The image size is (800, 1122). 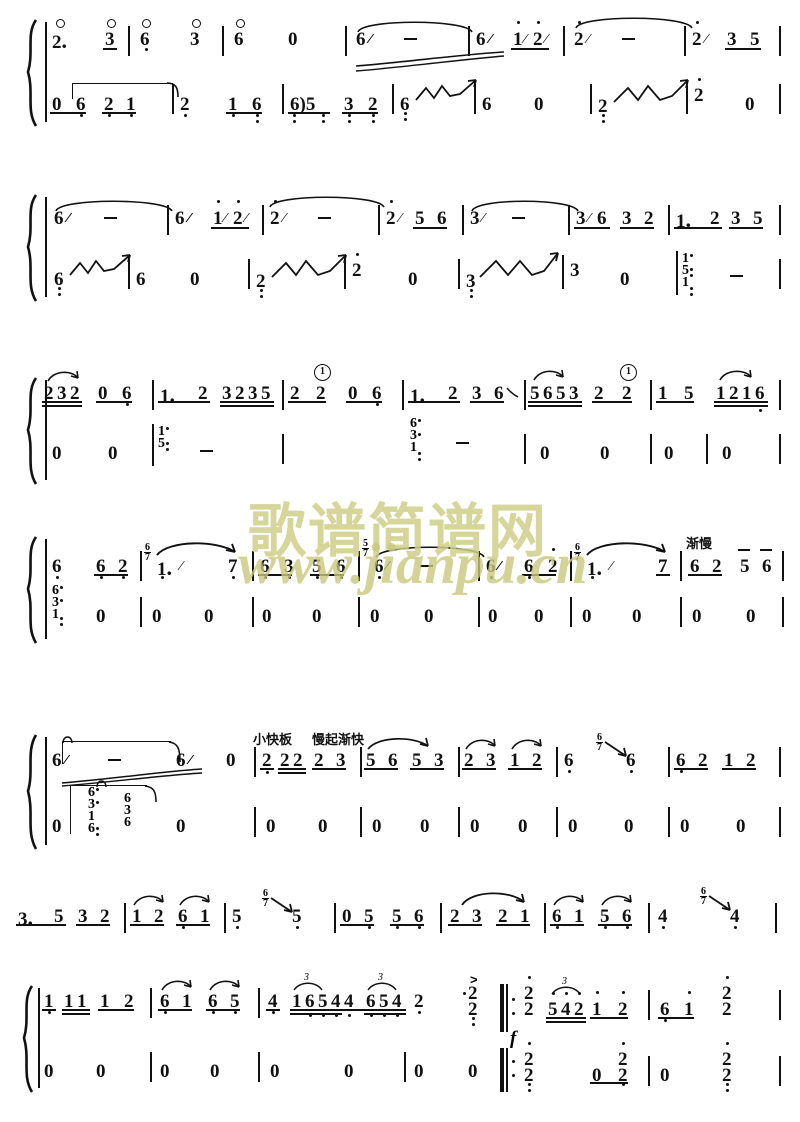 What do you see at coordinates (59, 40) in the screenshot?
I see `note: 2.` at bounding box center [59, 40].